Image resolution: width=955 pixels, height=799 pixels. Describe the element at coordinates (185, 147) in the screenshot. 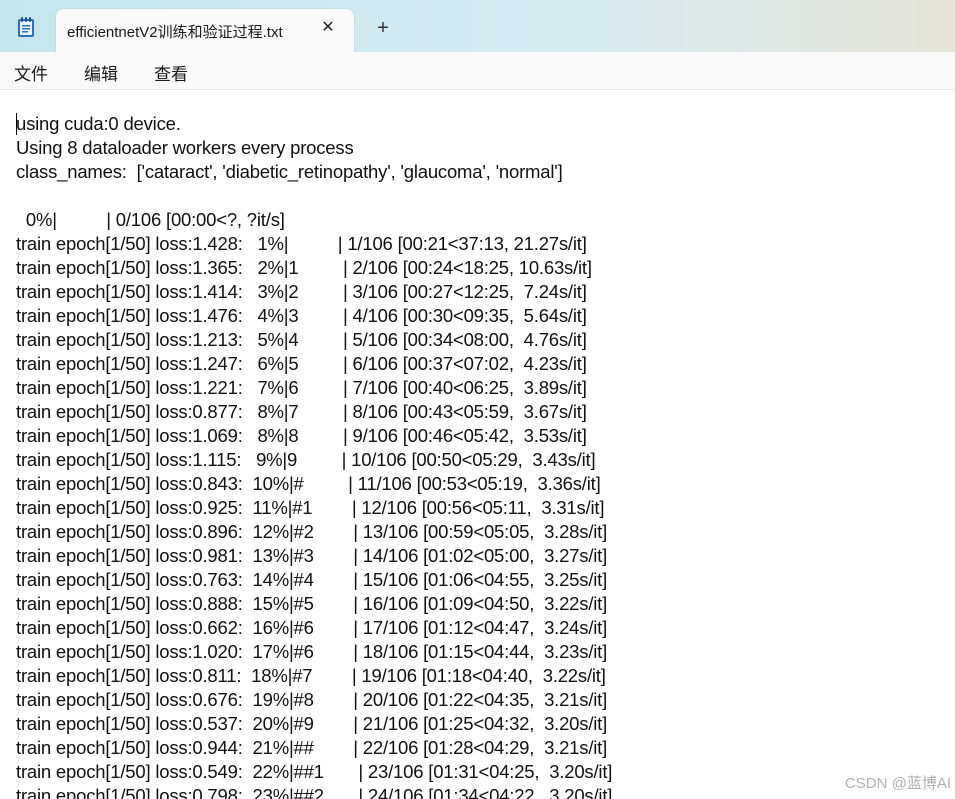

I see `text-line: Using 8 dataloader workers every process` at that location.